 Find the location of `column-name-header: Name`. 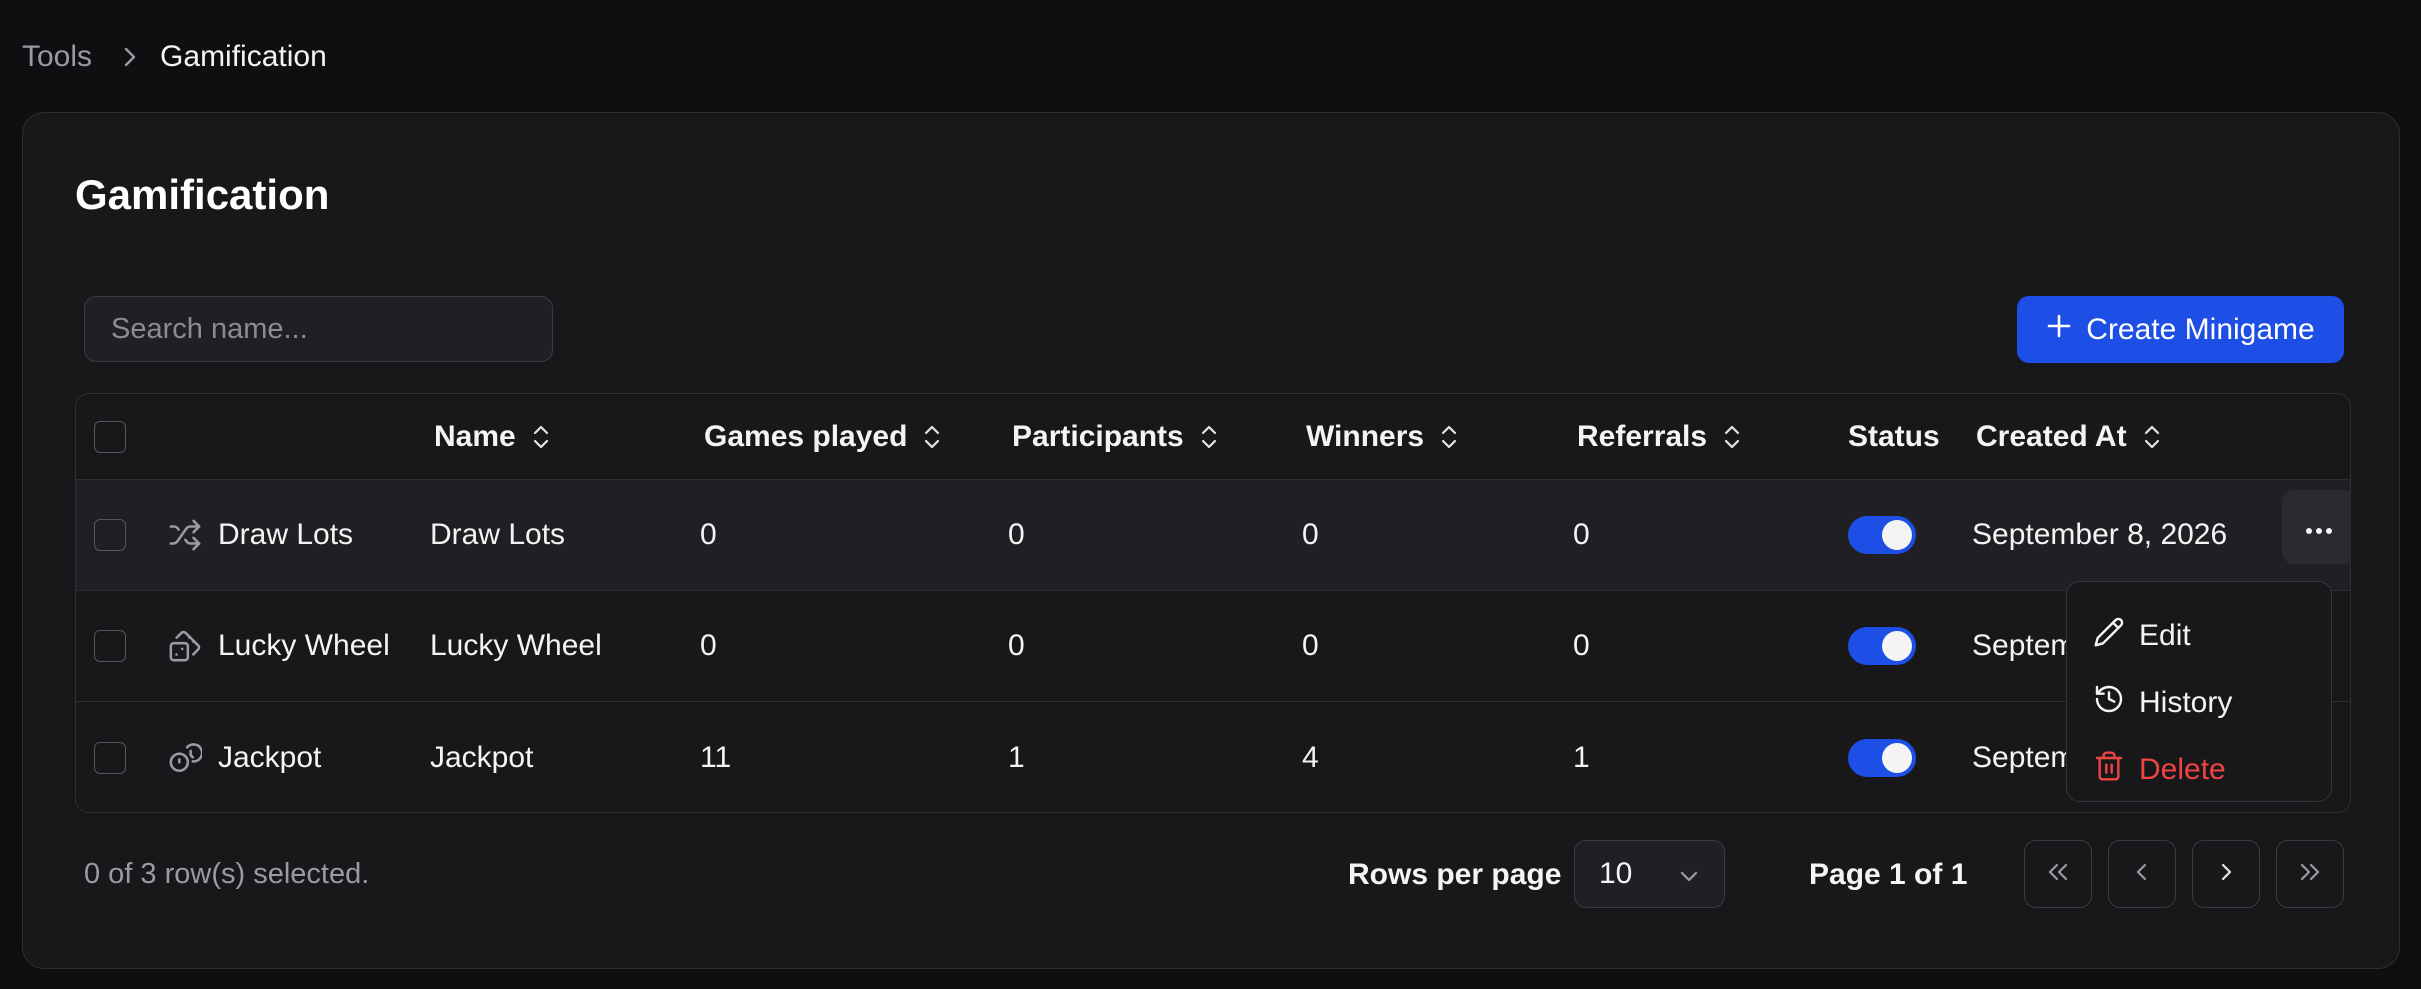

column-name-header: Name is located at coordinates (492, 436).